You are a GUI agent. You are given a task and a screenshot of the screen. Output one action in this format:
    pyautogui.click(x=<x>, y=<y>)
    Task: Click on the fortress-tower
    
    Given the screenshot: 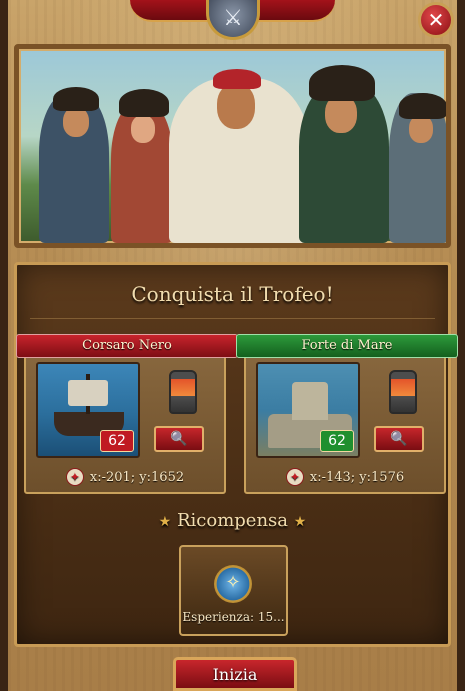 What is the action you would take?
    pyautogui.click(x=310, y=401)
    